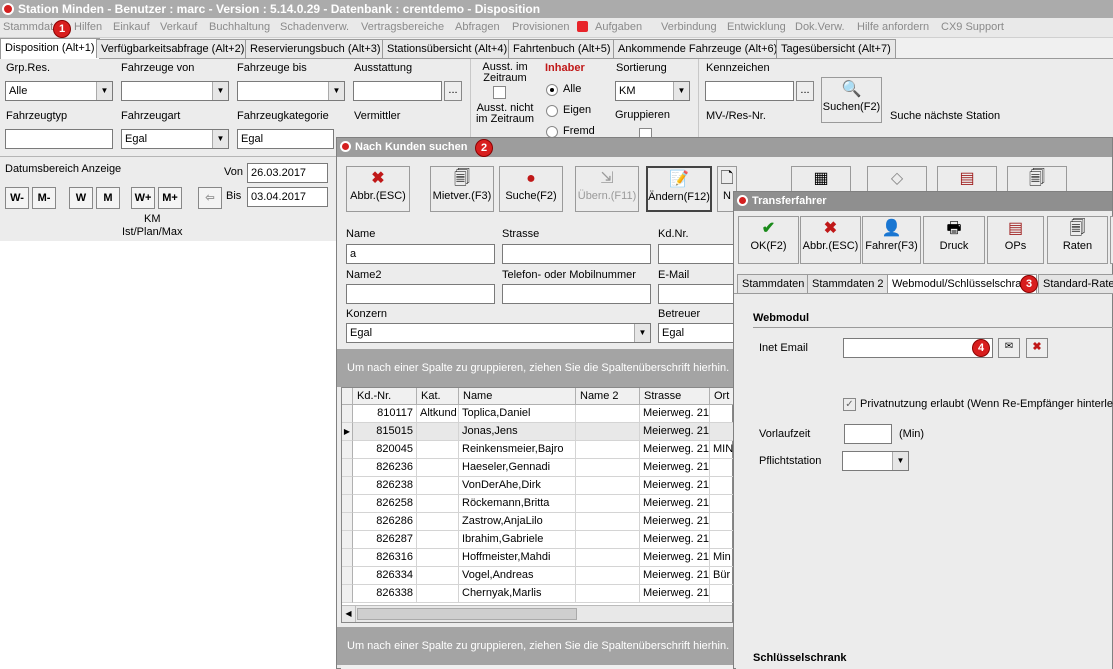 Image resolution: width=1113 pixels, height=669 pixels. Describe the element at coordinates (291, 91) in the screenshot. I see `fahrzeuge-bis-select: ▼` at that location.